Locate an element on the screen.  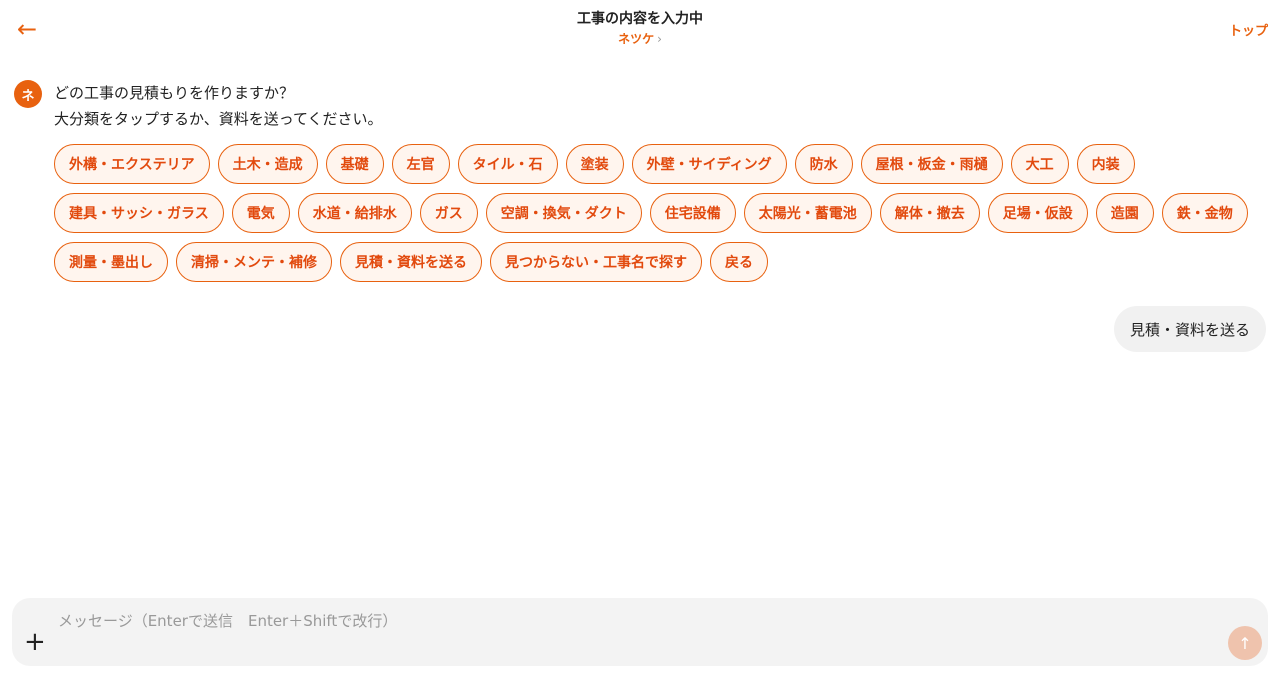
category-chip: 土木・造成 is located at coordinates (267, 164).